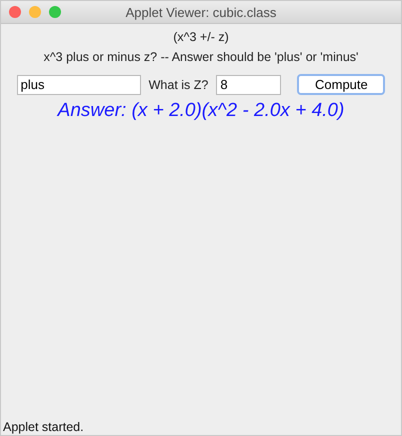 This screenshot has width=402, height=436. What do you see at coordinates (341, 84) in the screenshot?
I see `compute-button: Compute` at bounding box center [341, 84].